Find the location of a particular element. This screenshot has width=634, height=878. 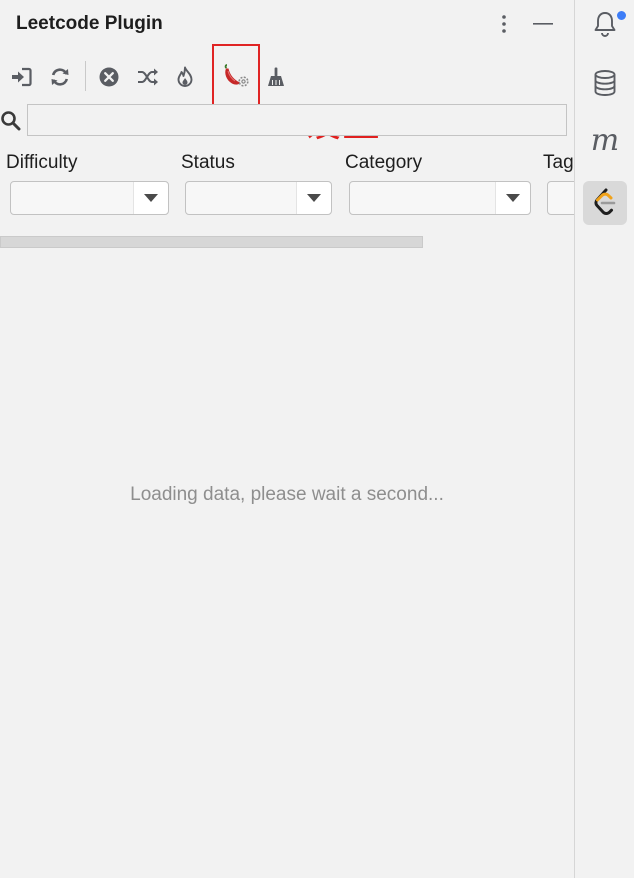

toolbar-separator is located at coordinates (85, 76).